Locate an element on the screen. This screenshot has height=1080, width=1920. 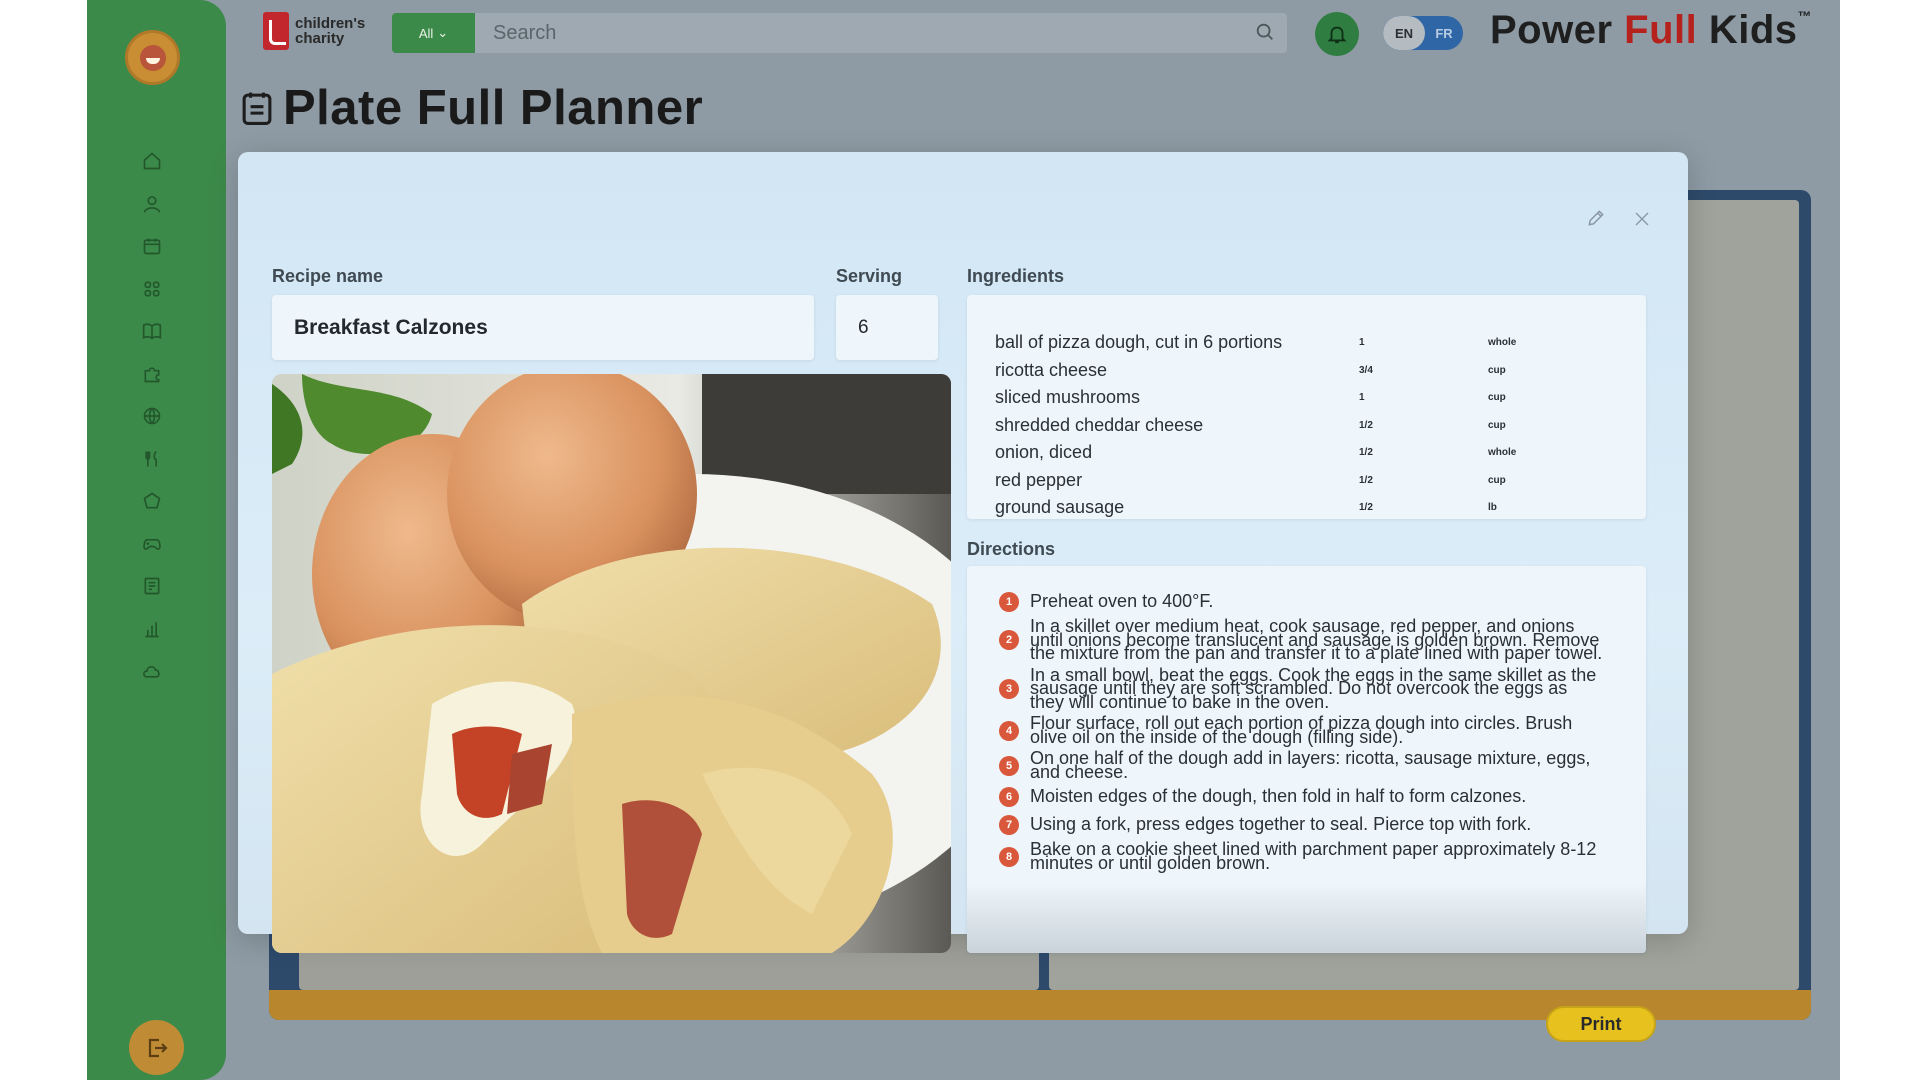
brand-full: Full is located at coordinates (1661, 30).